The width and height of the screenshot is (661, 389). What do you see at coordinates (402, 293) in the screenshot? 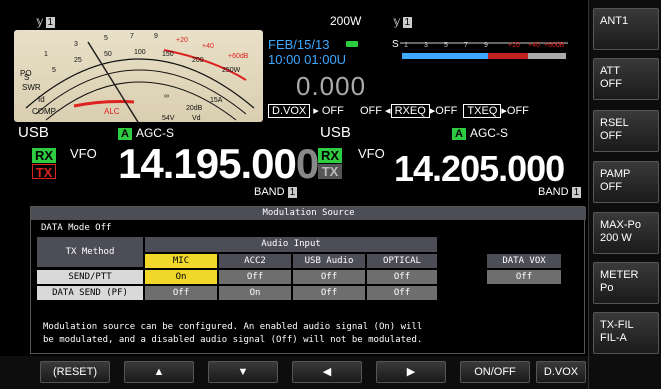
I see `data-send-optical-toggle: Off` at bounding box center [402, 293].